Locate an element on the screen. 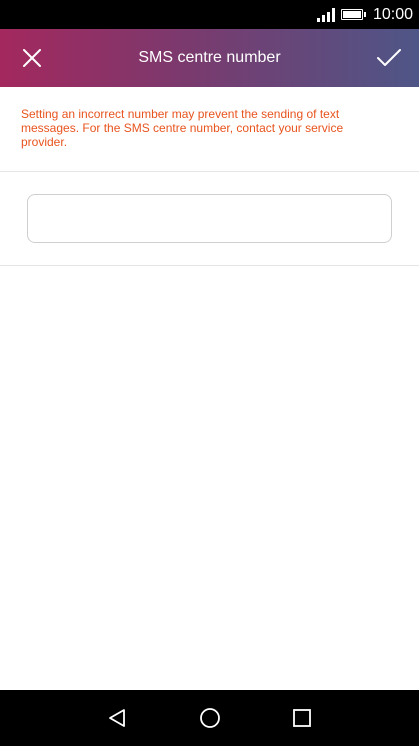  close-button is located at coordinates (32, 58).